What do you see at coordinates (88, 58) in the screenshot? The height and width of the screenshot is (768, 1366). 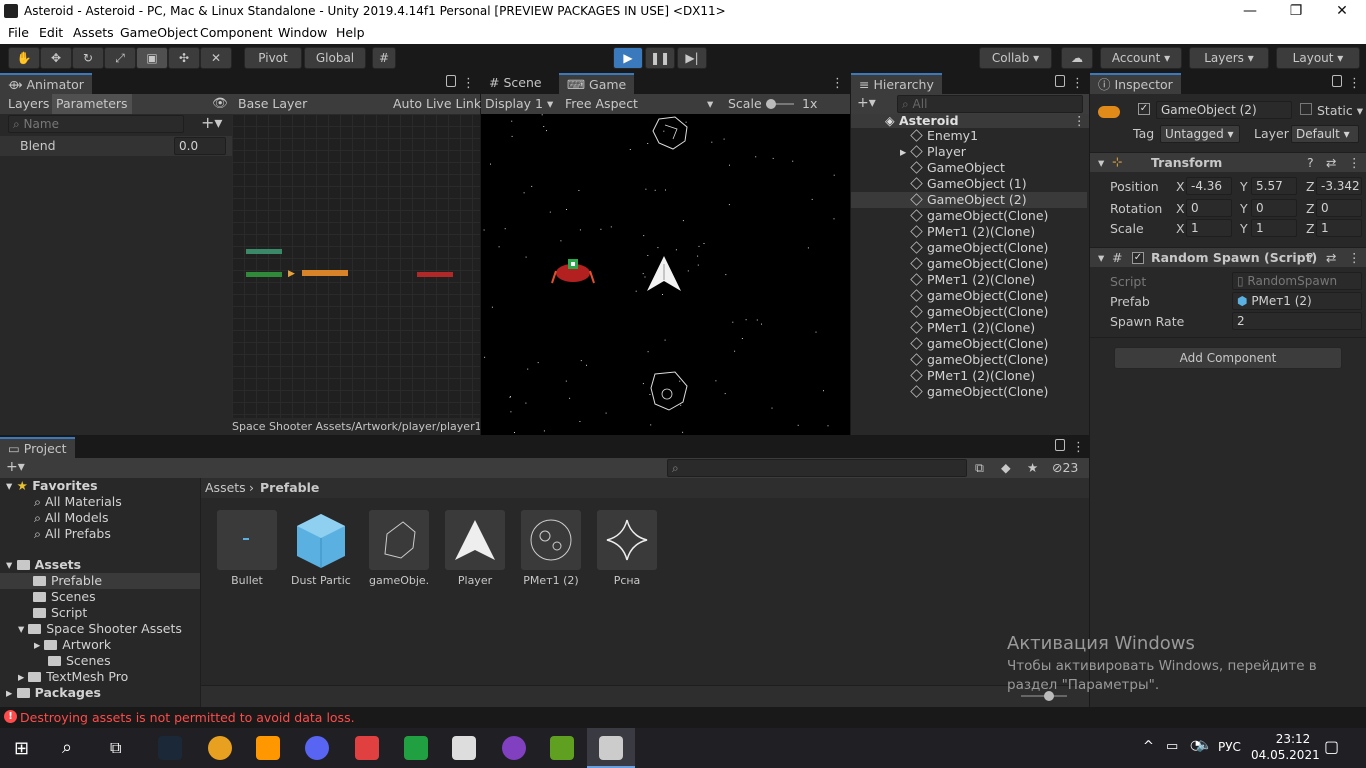 I see `rotate-tool-icon: ↻` at bounding box center [88, 58].